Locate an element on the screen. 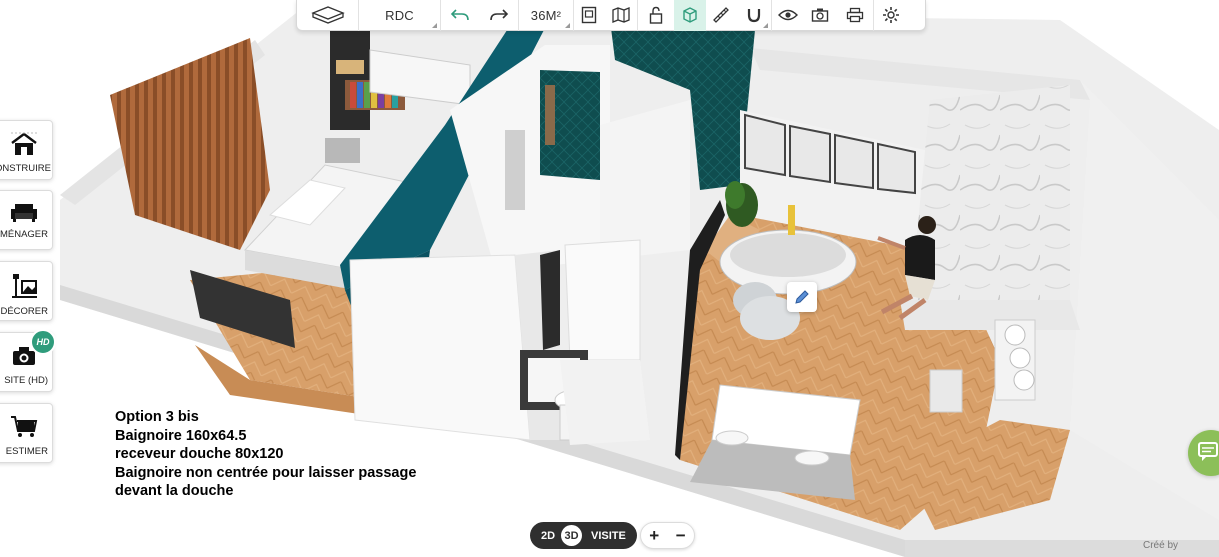 Image resolution: width=1219 pixels, height=557 pixels. map-button is located at coordinates (621, 15).